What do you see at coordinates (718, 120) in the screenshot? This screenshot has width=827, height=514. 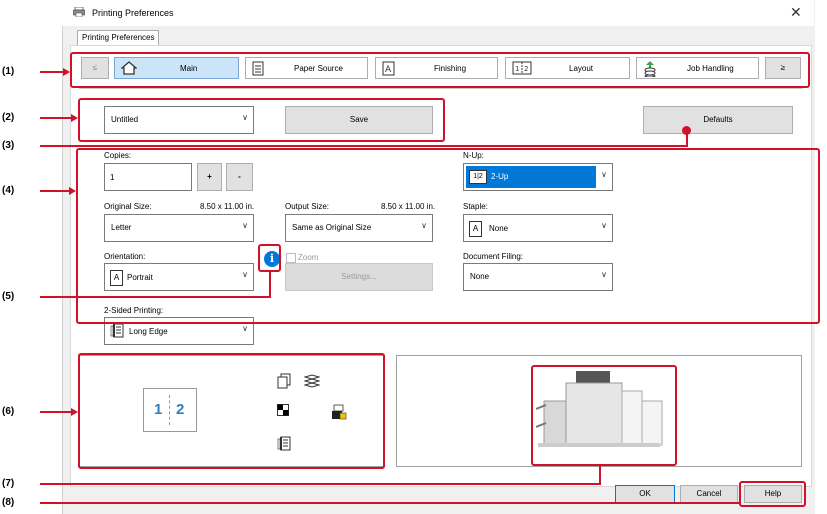 I see `defaults-button: Defaults` at bounding box center [718, 120].